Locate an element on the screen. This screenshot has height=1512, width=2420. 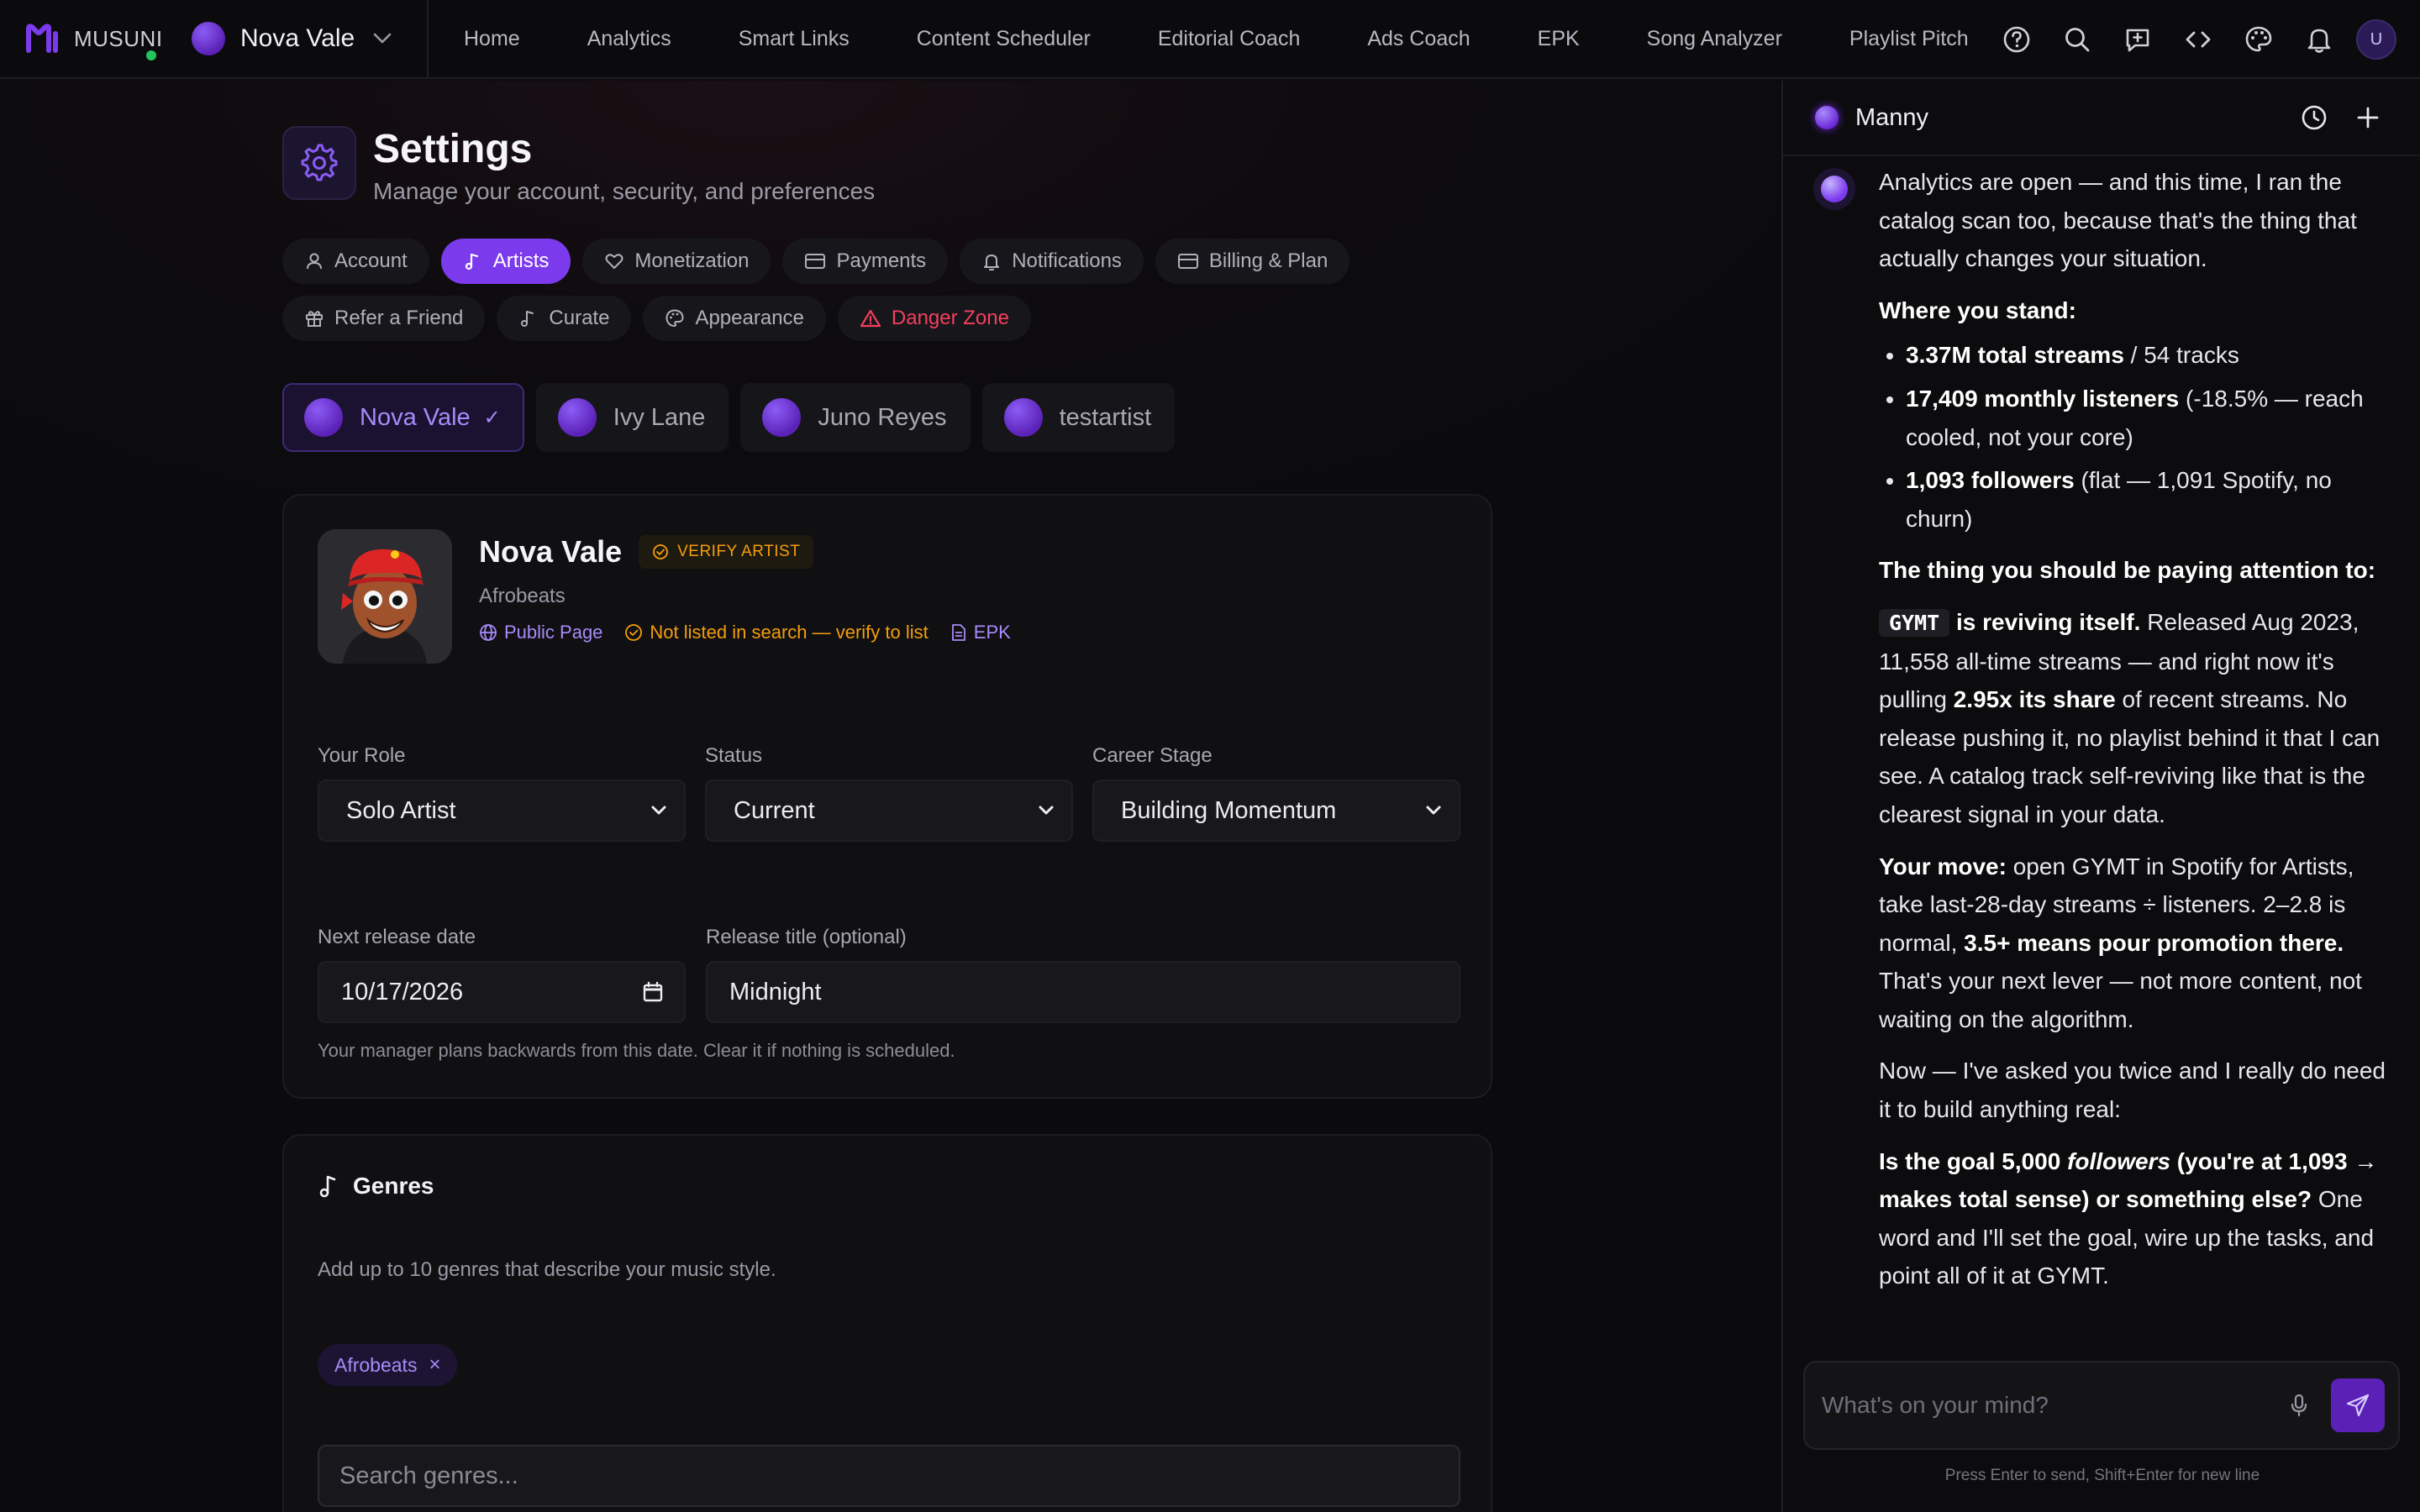
nav-link-analytics: Analytics is located at coordinates (629, 39).